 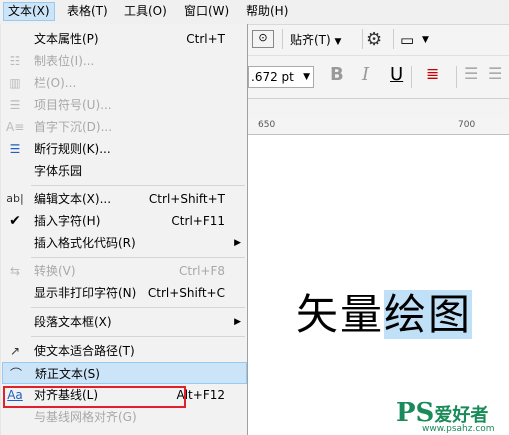 I want to click on menubar: 文本(X) 表格(T) 工具(O) 窗口(W) 帮助(H), so click(x=254, y=12).